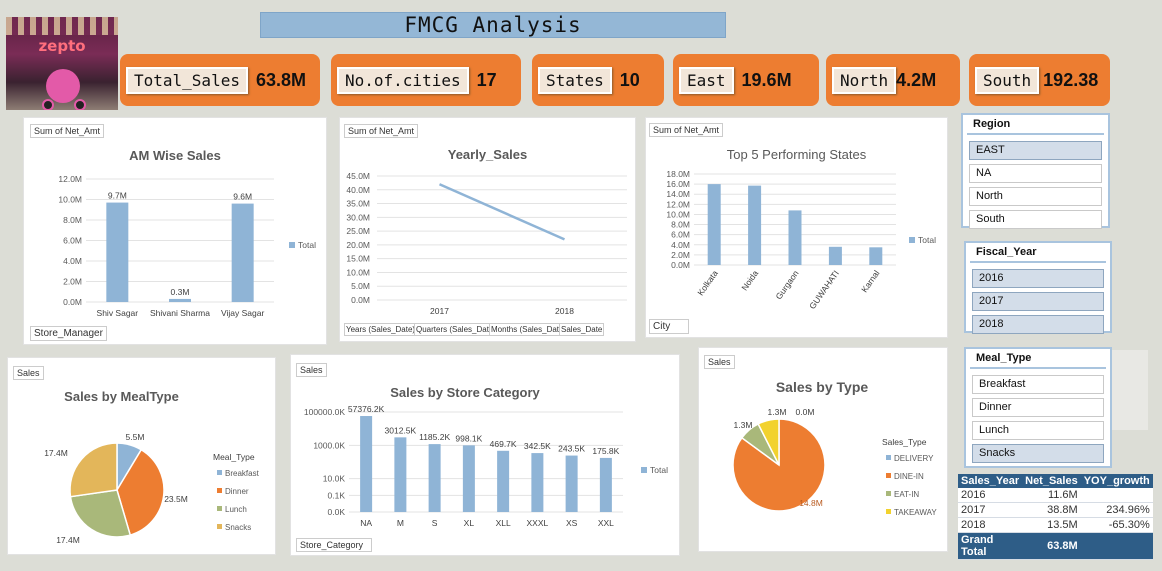 This screenshot has height=571, width=1162. What do you see at coordinates (468, 438) in the screenshot?
I see `data-label: 998.1K` at bounding box center [468, 438].